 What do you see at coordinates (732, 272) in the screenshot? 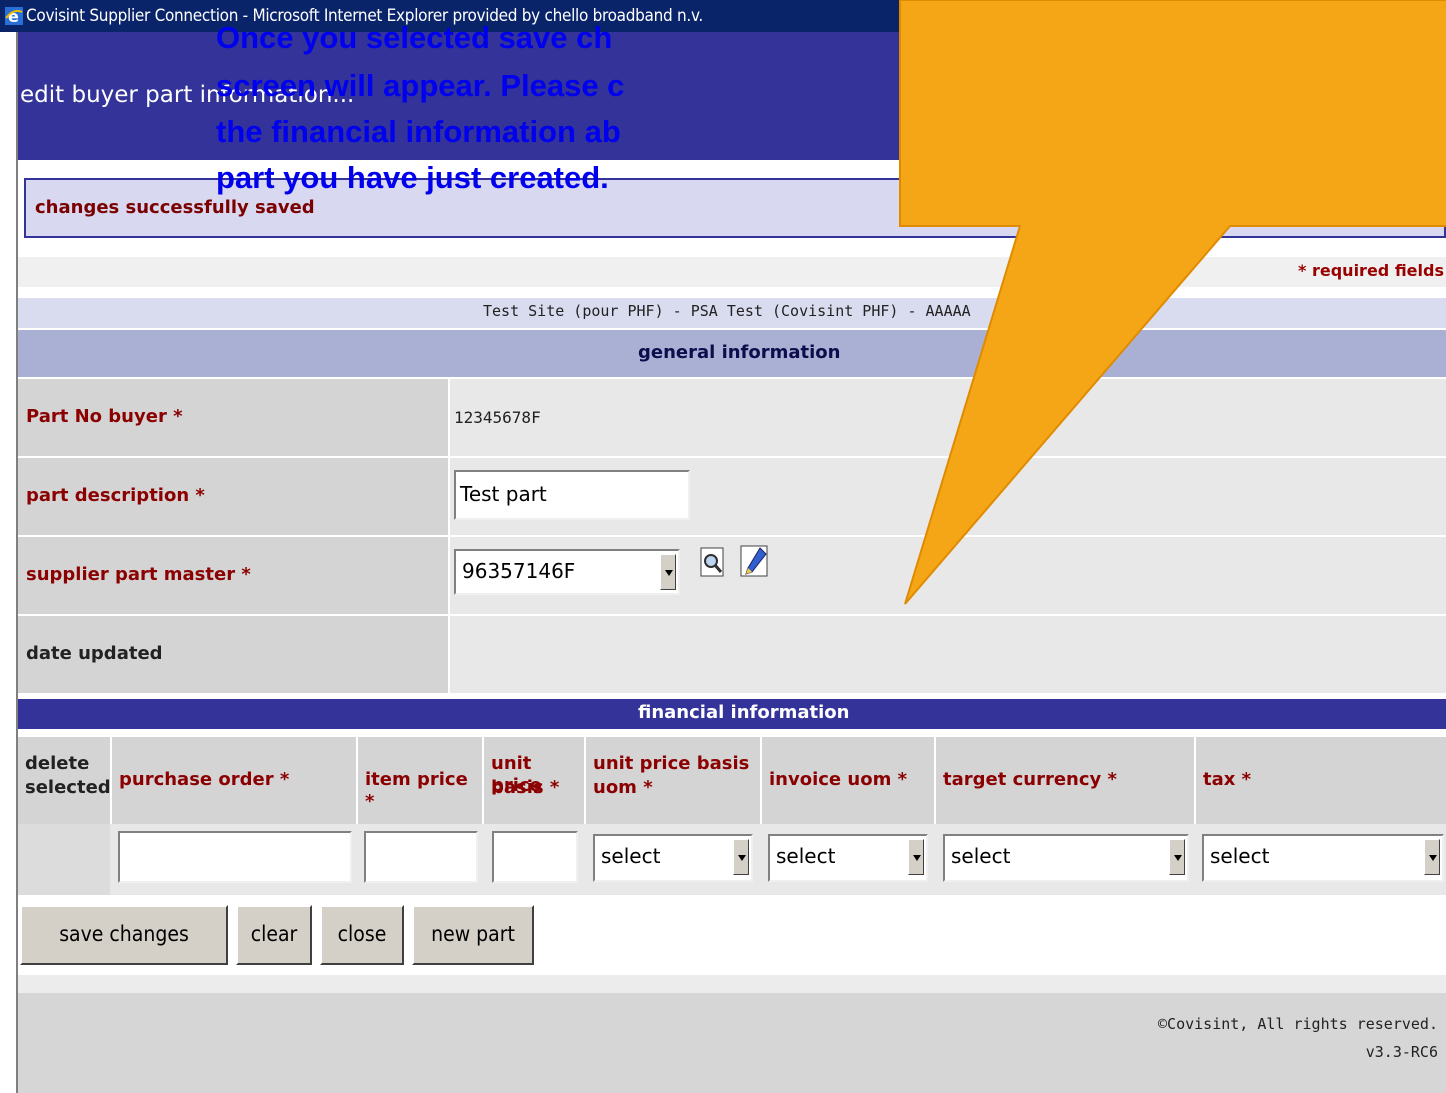
I see `required-fields-bar: * required fields` at bounding box center [732, 272].